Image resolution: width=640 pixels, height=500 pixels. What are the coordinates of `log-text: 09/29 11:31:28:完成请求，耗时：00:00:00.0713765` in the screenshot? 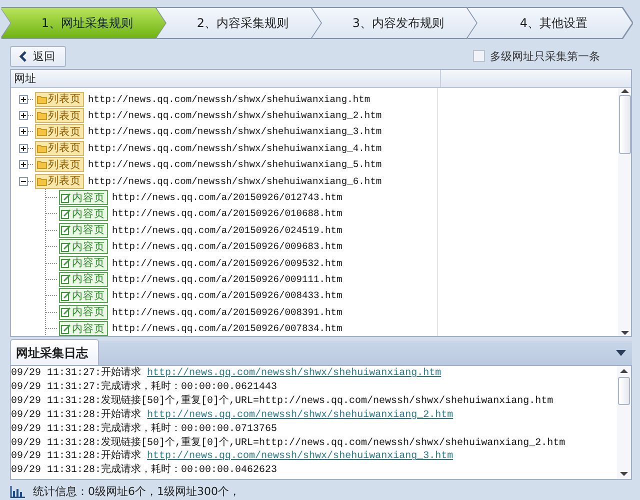 It's located at (144, 429).